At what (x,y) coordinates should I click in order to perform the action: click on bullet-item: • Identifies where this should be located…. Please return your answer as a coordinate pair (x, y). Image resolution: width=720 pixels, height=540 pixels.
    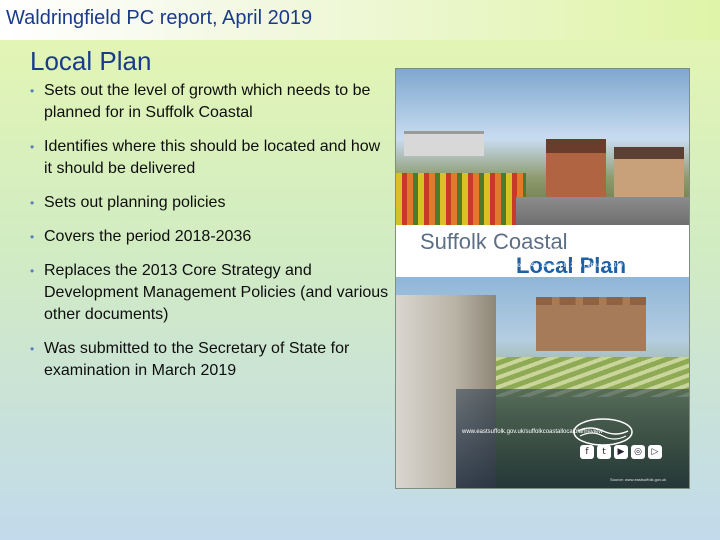
    Looking at the image, I should click on (211, 158).